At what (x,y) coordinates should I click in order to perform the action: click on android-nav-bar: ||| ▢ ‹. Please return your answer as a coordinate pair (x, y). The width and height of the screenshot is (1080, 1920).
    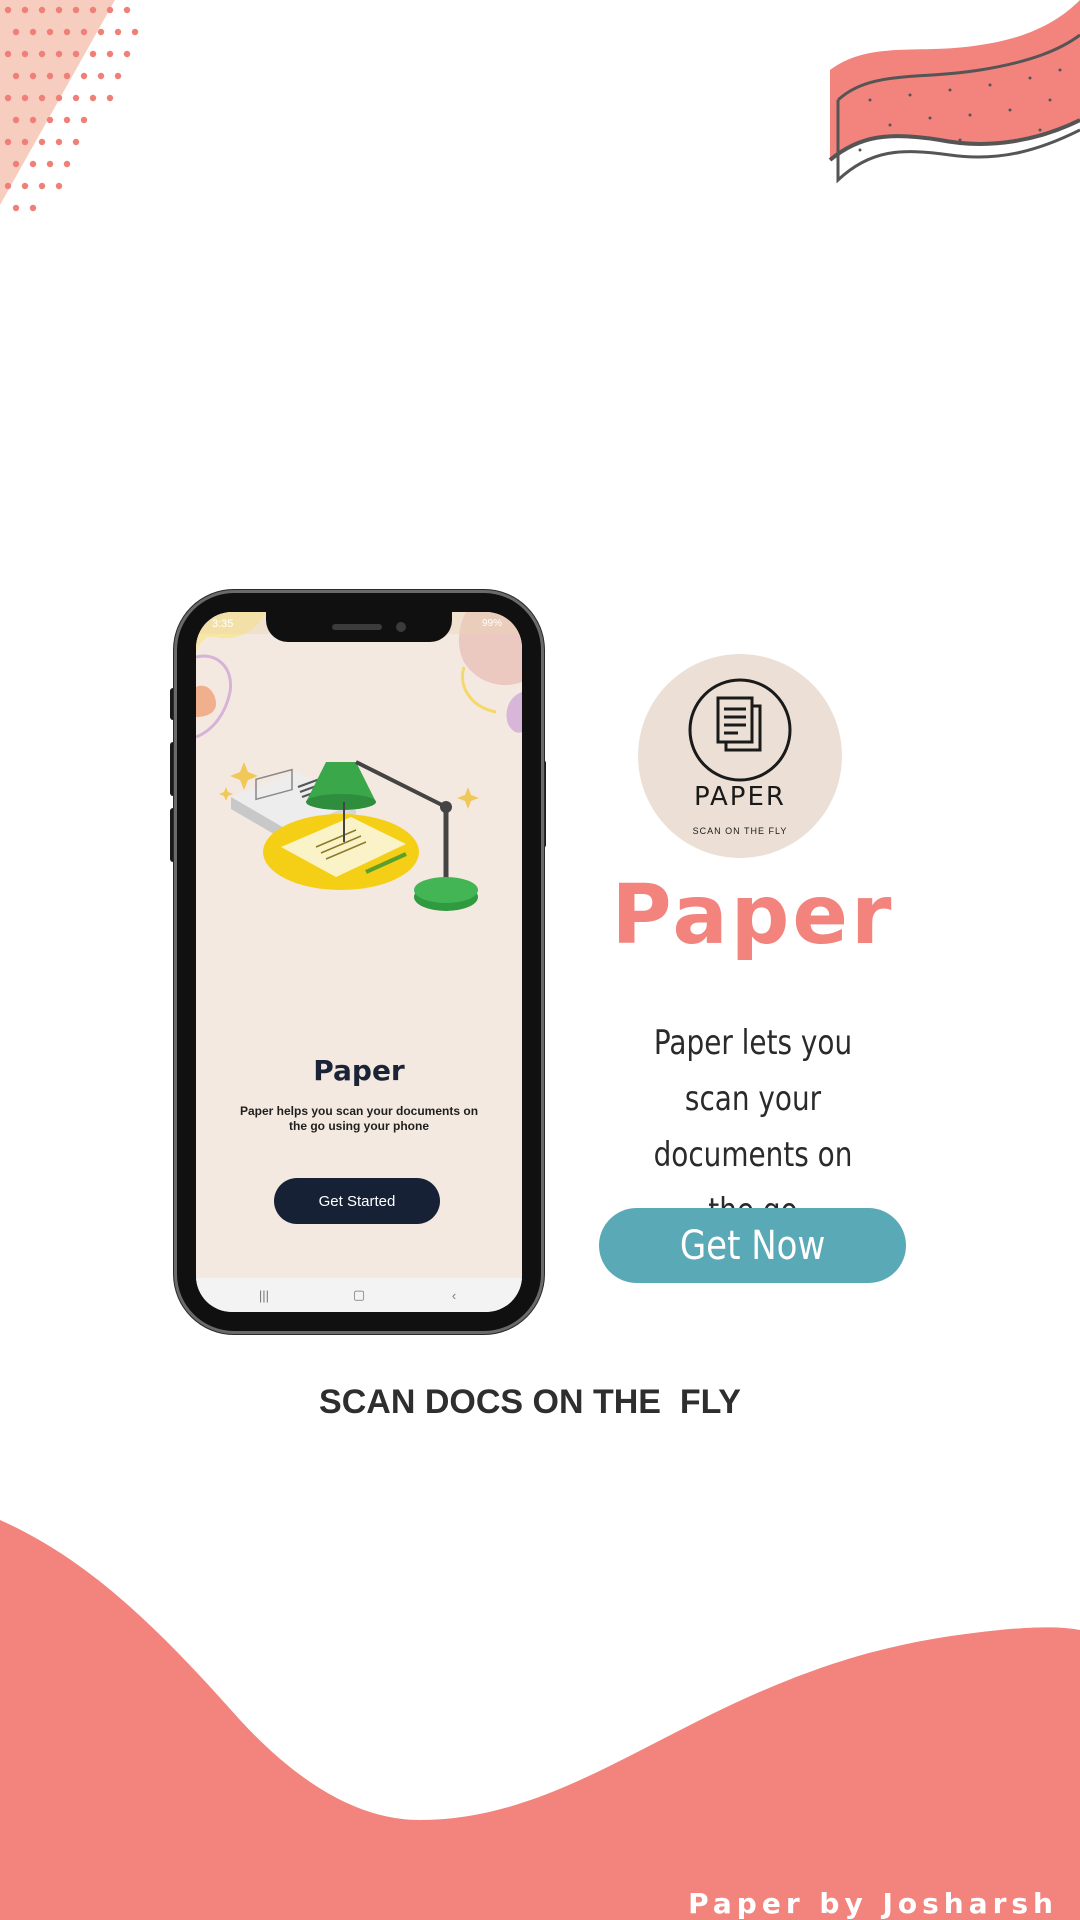
    Looking at the image, I should click on (359, 1295).